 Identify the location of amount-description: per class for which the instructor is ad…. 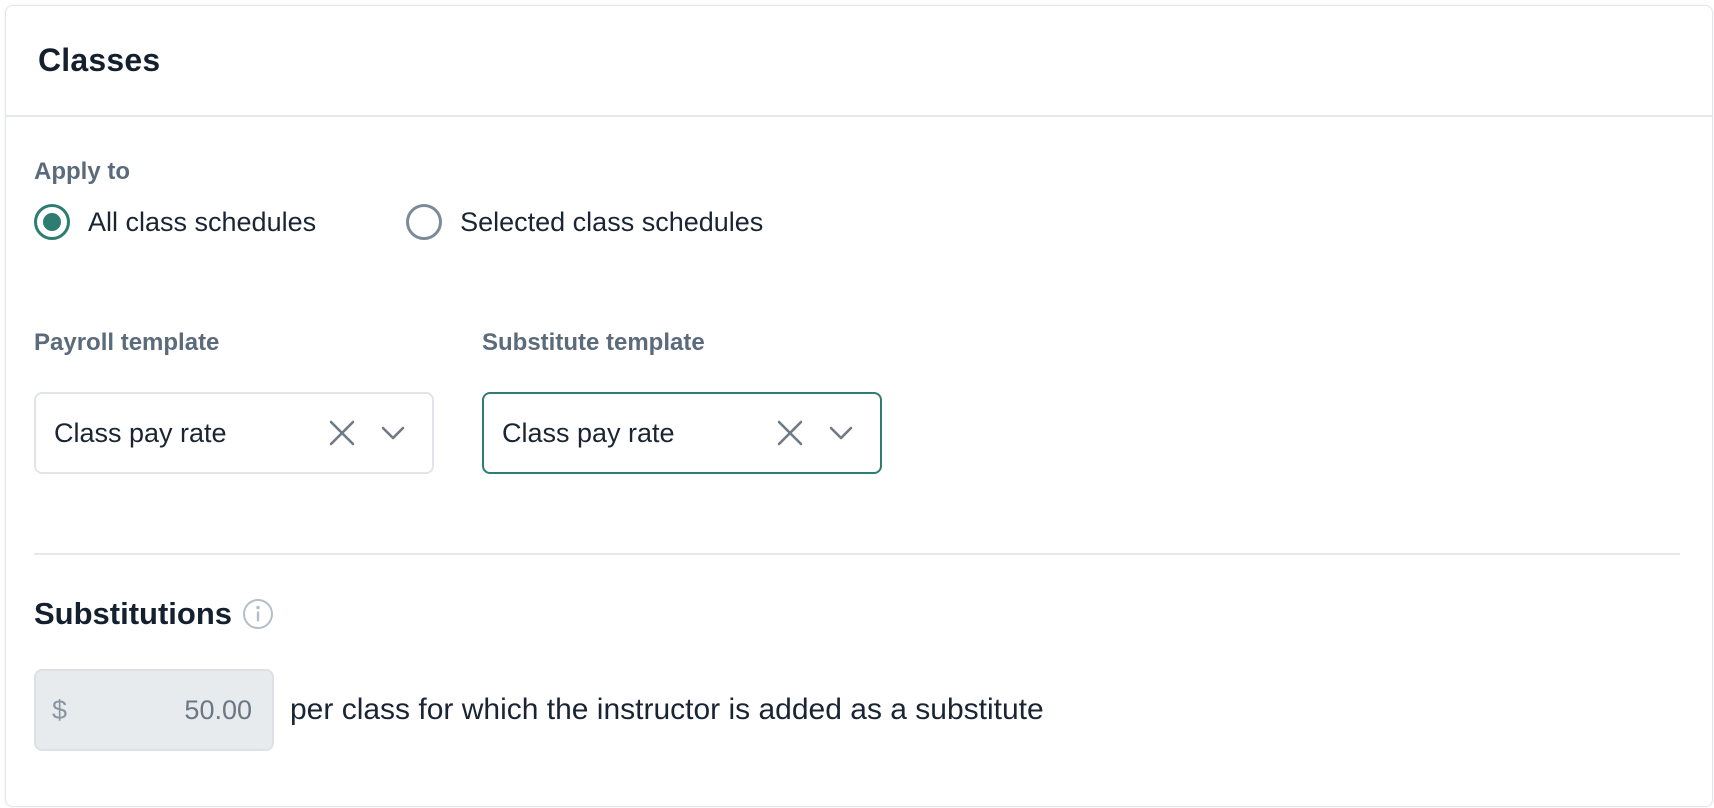
(667, 709).